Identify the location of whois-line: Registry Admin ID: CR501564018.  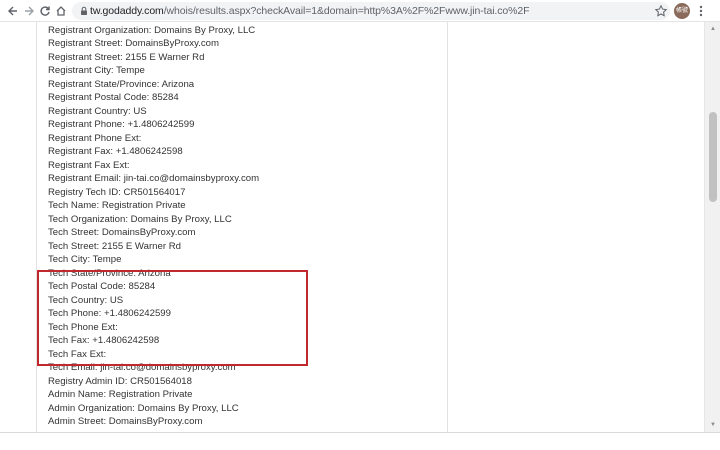
(120, 381).